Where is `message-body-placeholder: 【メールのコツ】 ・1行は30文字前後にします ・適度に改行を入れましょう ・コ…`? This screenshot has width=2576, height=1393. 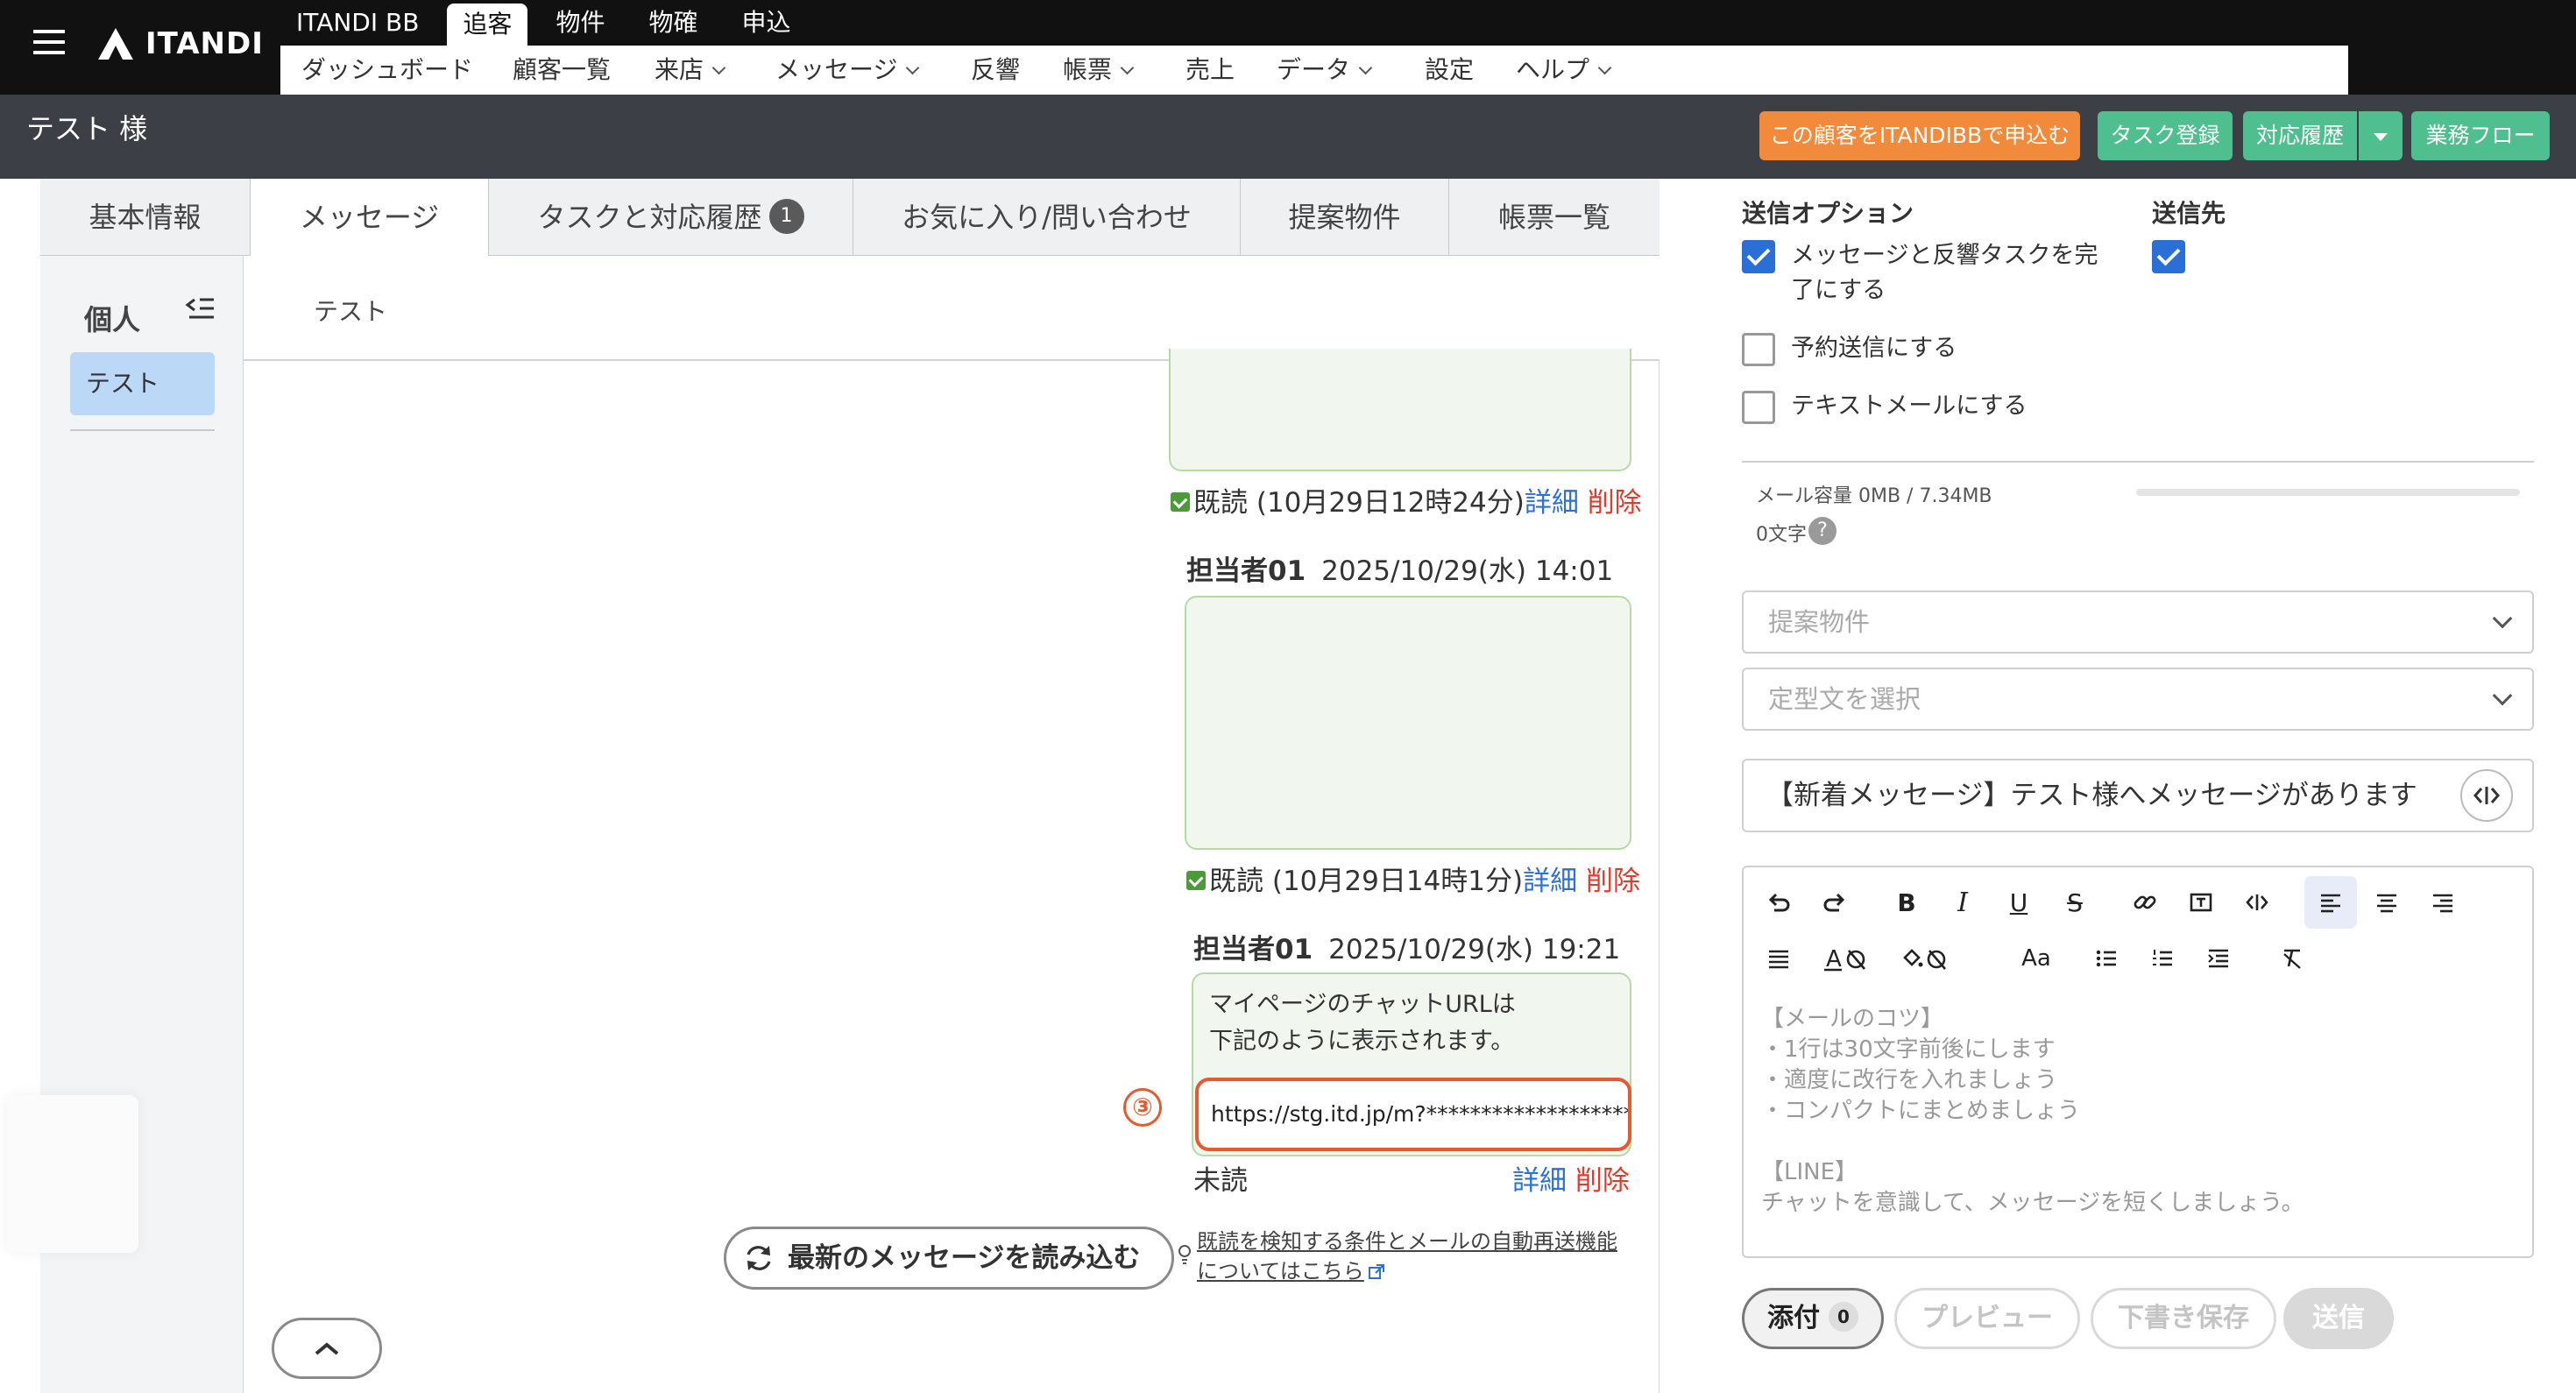 message-body-placeholder: 【メールのコツ】 ・1行は30文字前後にします ・適度に改行を入れましょう ・コ… is located at coordinates (2032, 1111).